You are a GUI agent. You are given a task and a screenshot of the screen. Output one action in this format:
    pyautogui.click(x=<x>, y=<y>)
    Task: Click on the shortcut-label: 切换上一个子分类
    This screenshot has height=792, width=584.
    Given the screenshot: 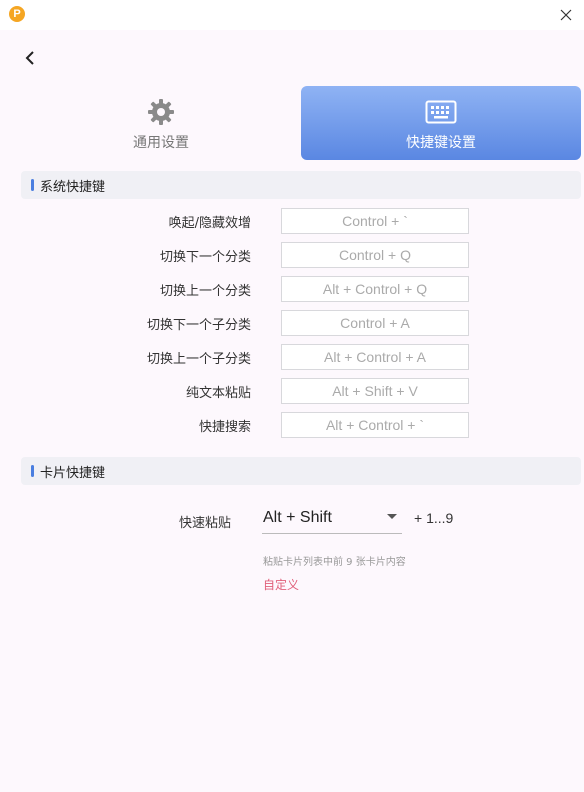 What is the action you would take?
    pyautogui.click(x=198, y=359)
    